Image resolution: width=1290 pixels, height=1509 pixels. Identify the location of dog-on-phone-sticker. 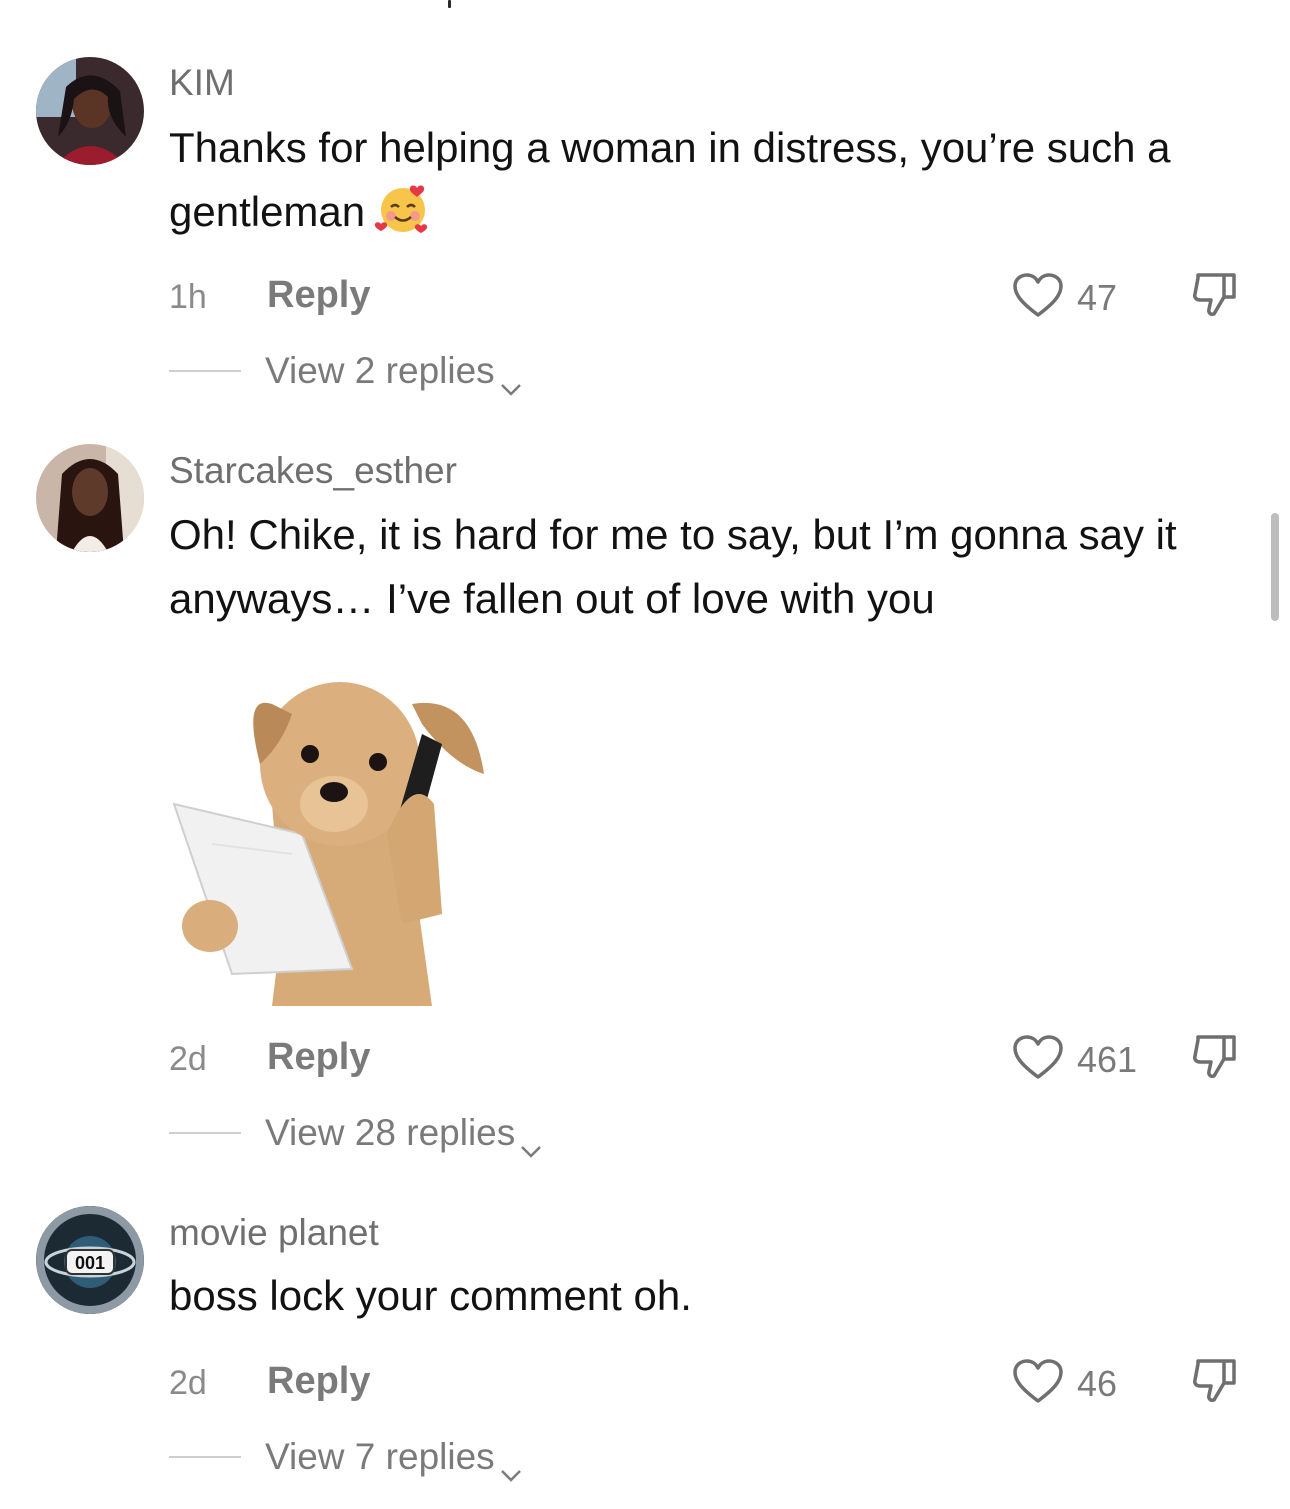
(334, 835).